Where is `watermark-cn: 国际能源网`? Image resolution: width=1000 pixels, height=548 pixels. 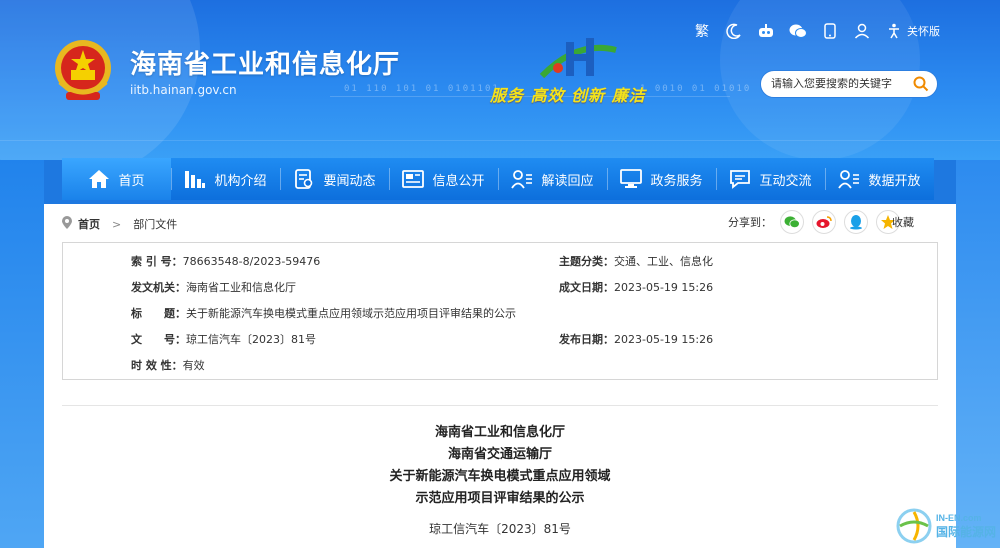 watermark-cn: 国际能源网 is located at coordinates (965, 531).